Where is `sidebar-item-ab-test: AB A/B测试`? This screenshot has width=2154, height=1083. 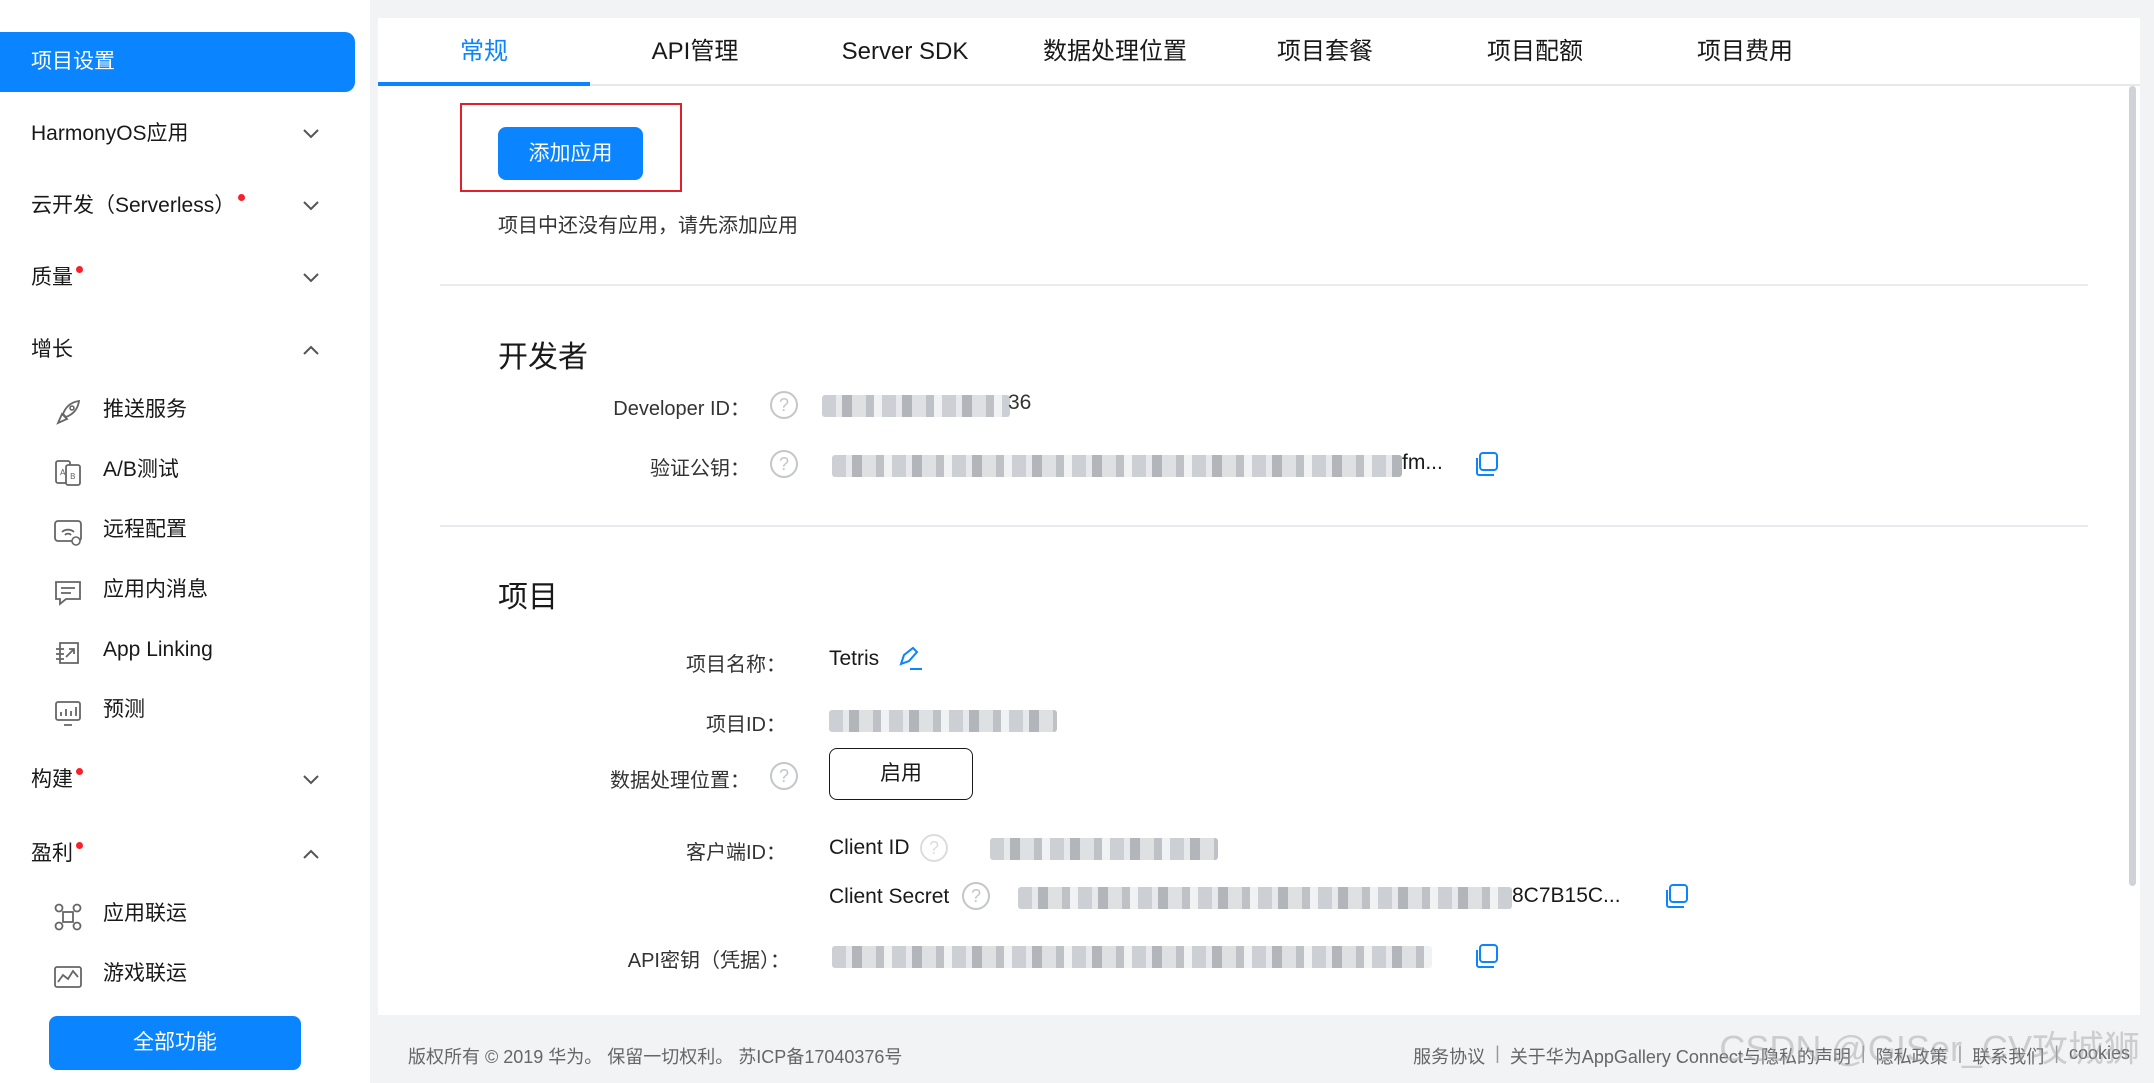 sidebar-item-ab-test: AB A/B测试 is located at coordinates (177, 470).